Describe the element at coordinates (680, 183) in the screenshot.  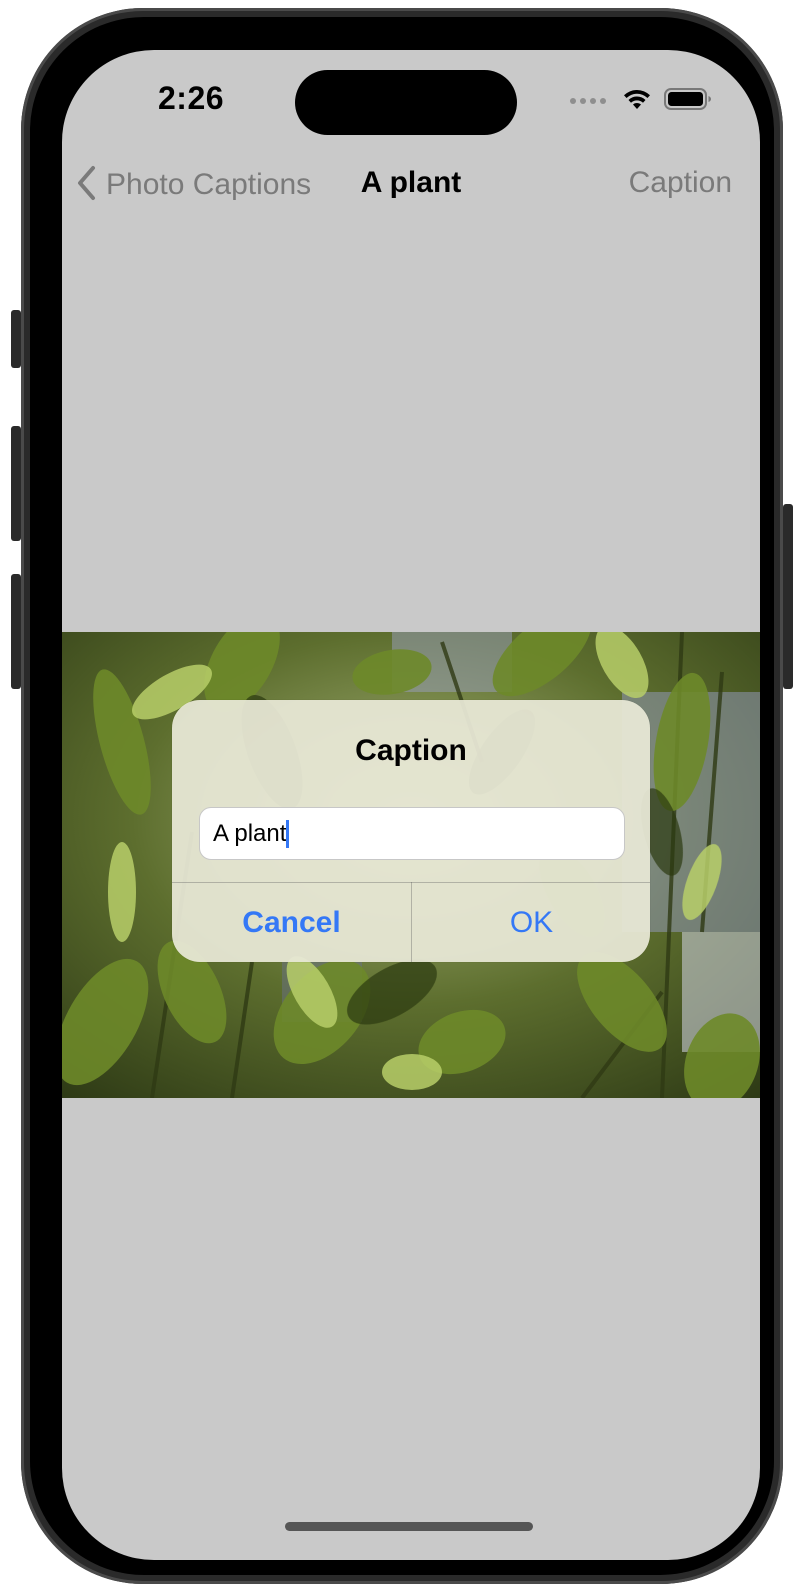
I see `caption-button: Caption` at that location.